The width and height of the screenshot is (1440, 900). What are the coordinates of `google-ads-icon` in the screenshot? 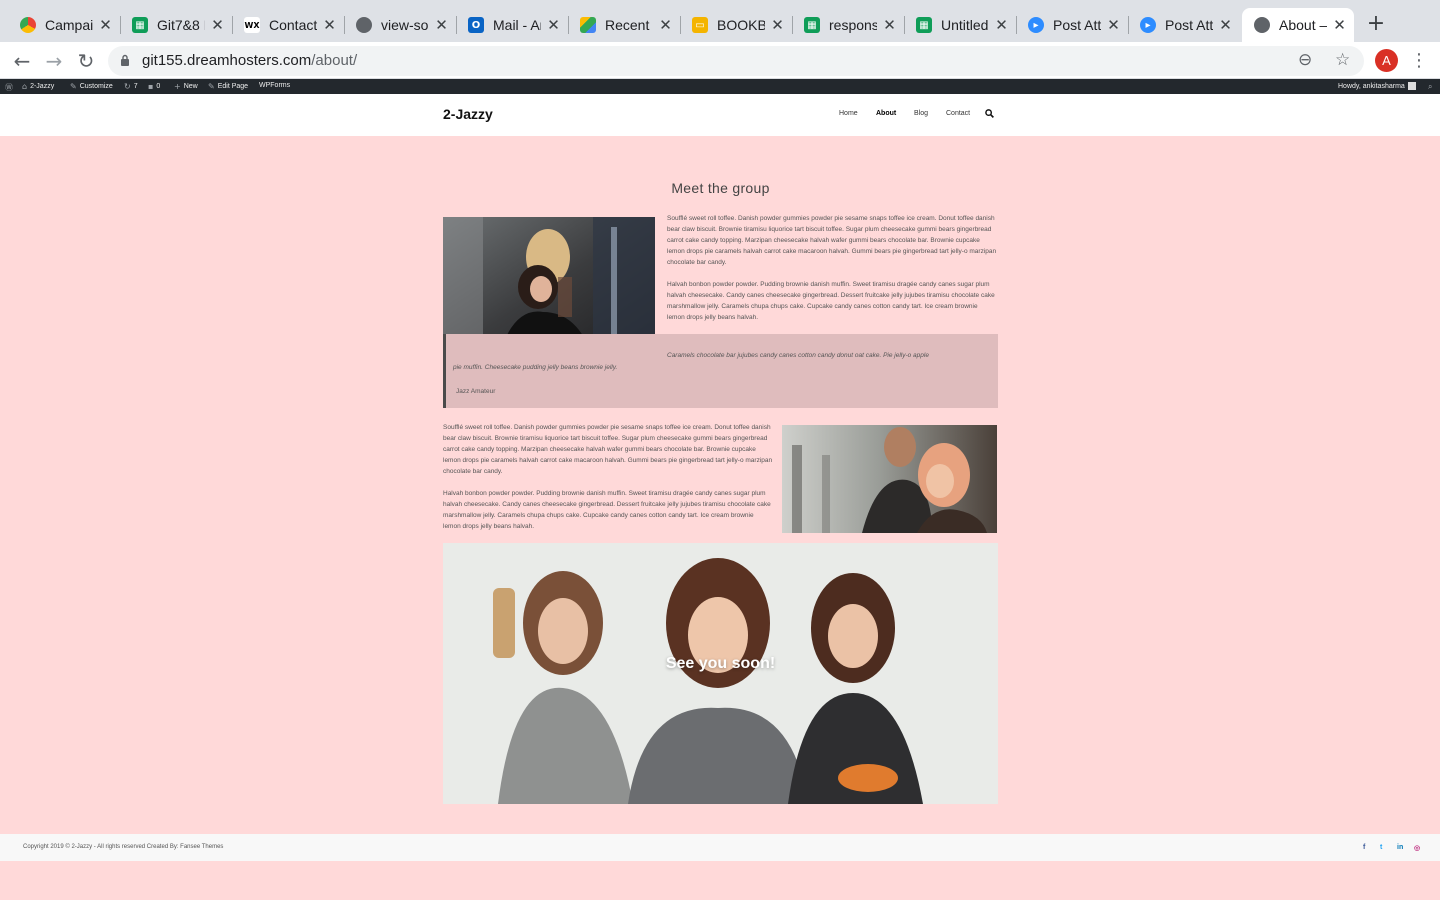 It's located at (28, 25).